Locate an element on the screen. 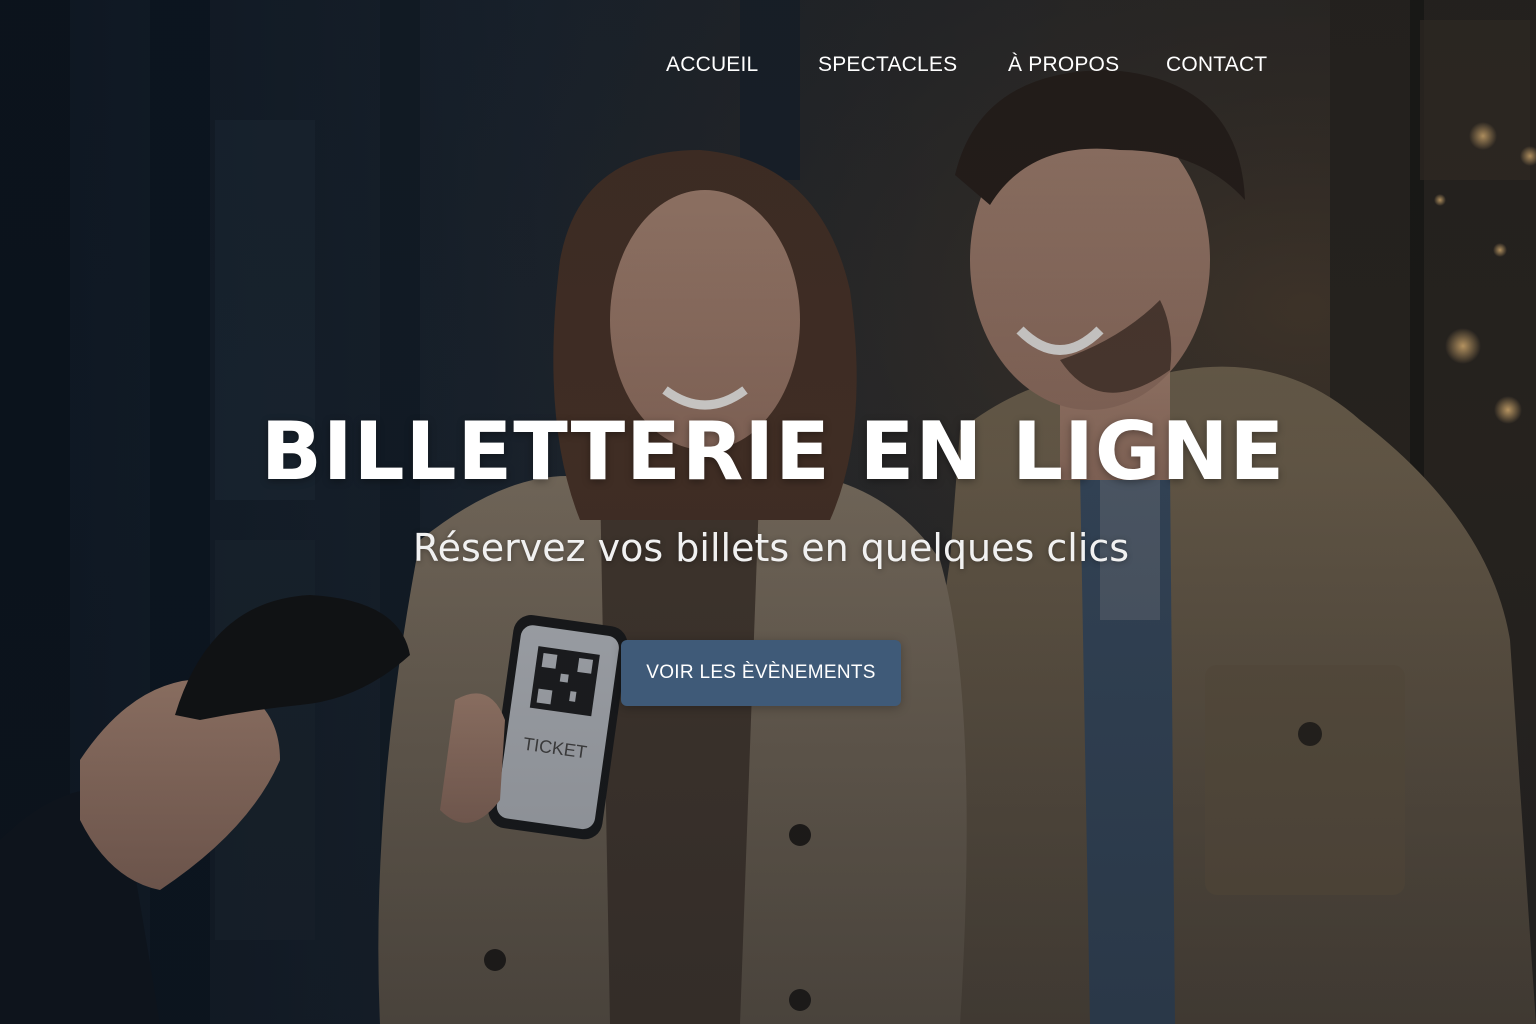  nav-link-accueil: ACCUEIL is located at coordinates (712, 65).